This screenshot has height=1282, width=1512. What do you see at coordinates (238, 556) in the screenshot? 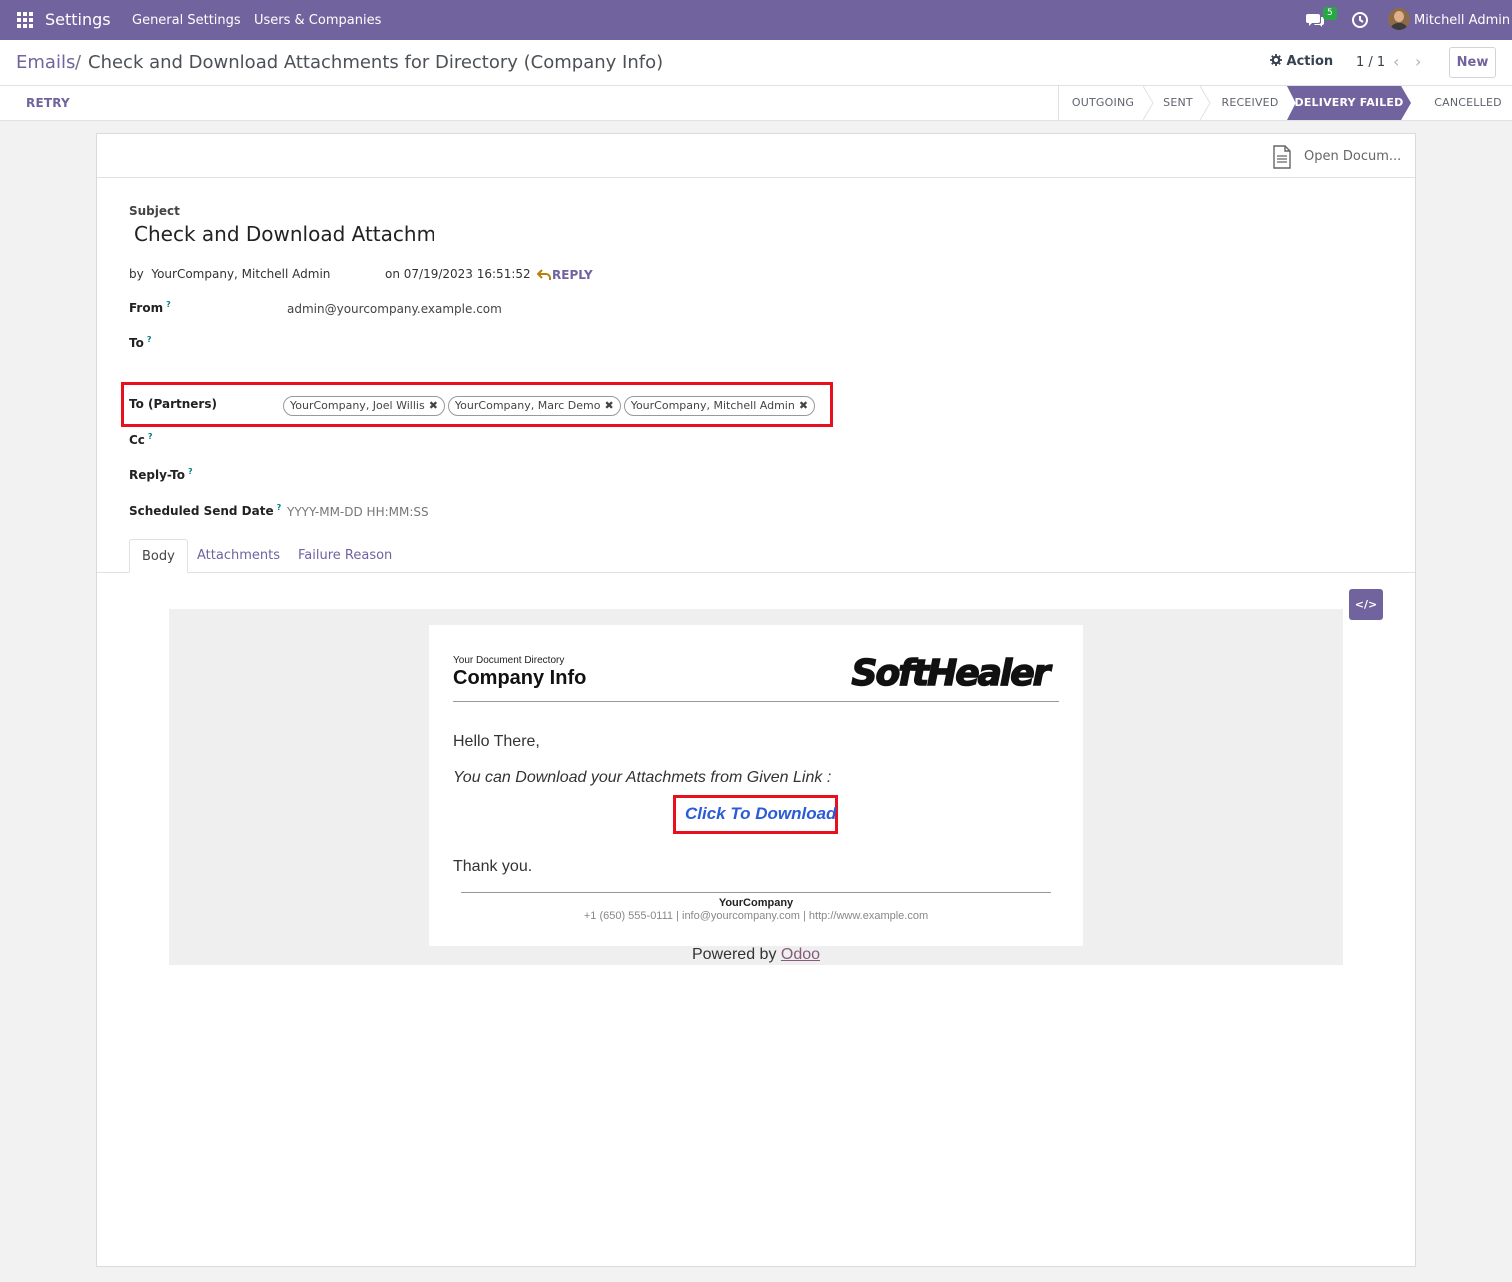
I see `tab-attachments: Attachments` at bounding box center [238, 556].